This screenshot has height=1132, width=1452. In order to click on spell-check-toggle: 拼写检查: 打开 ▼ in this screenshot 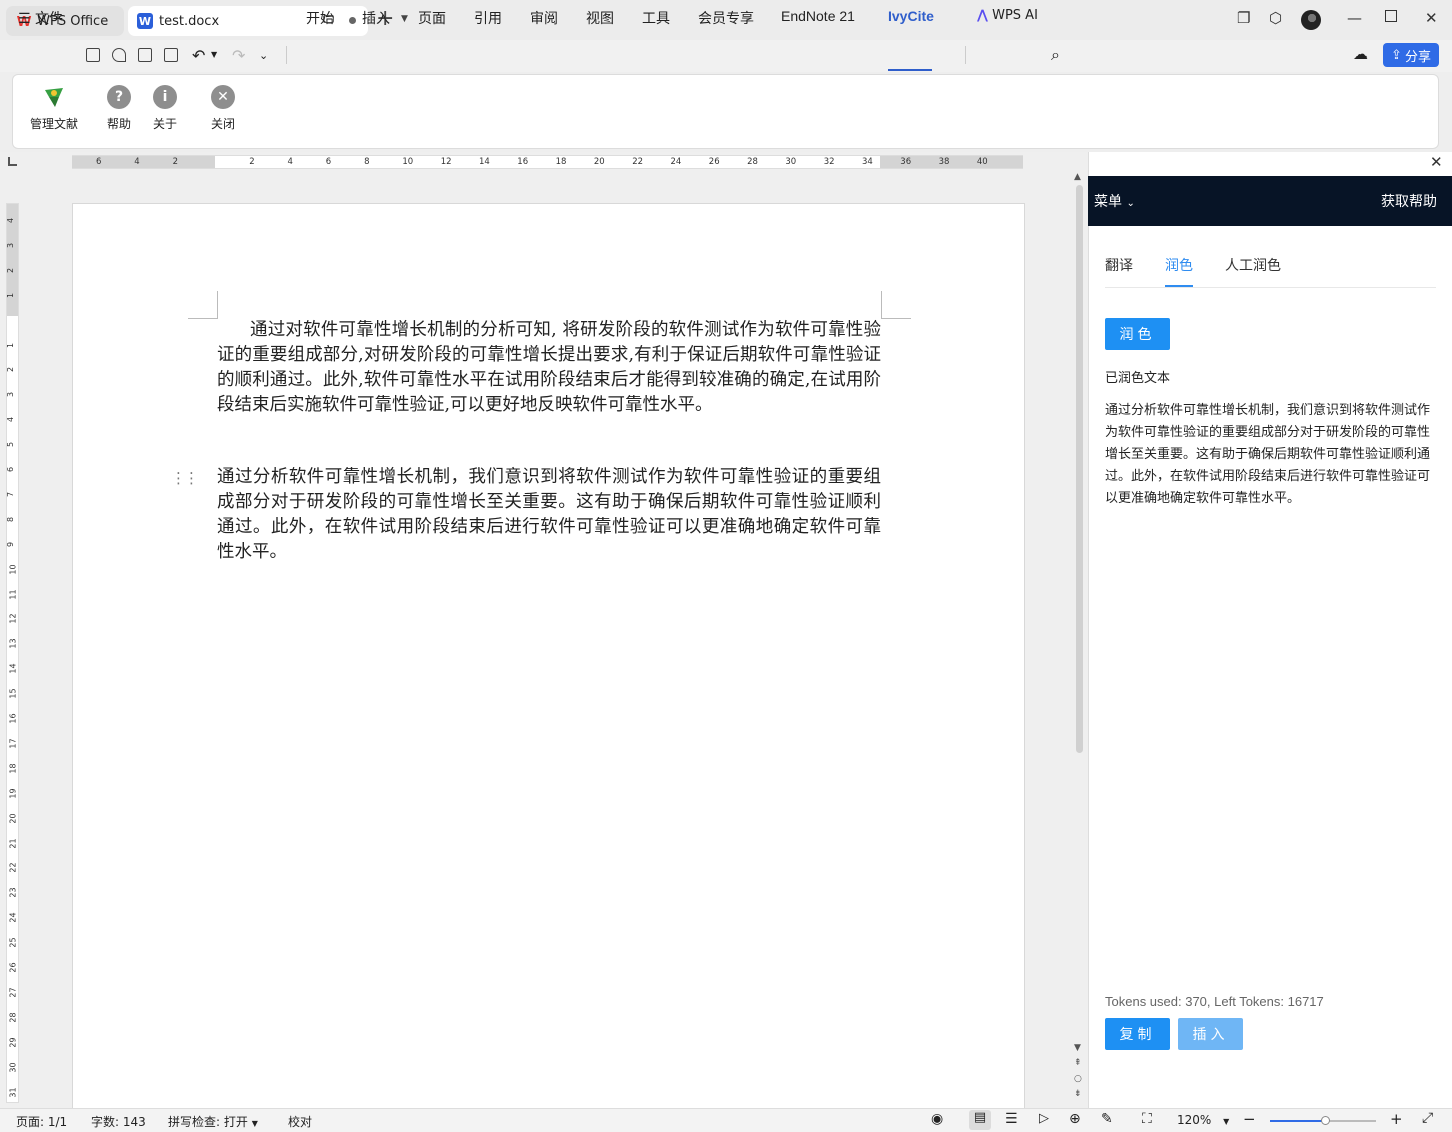, I will do `click(213, 1121)`.